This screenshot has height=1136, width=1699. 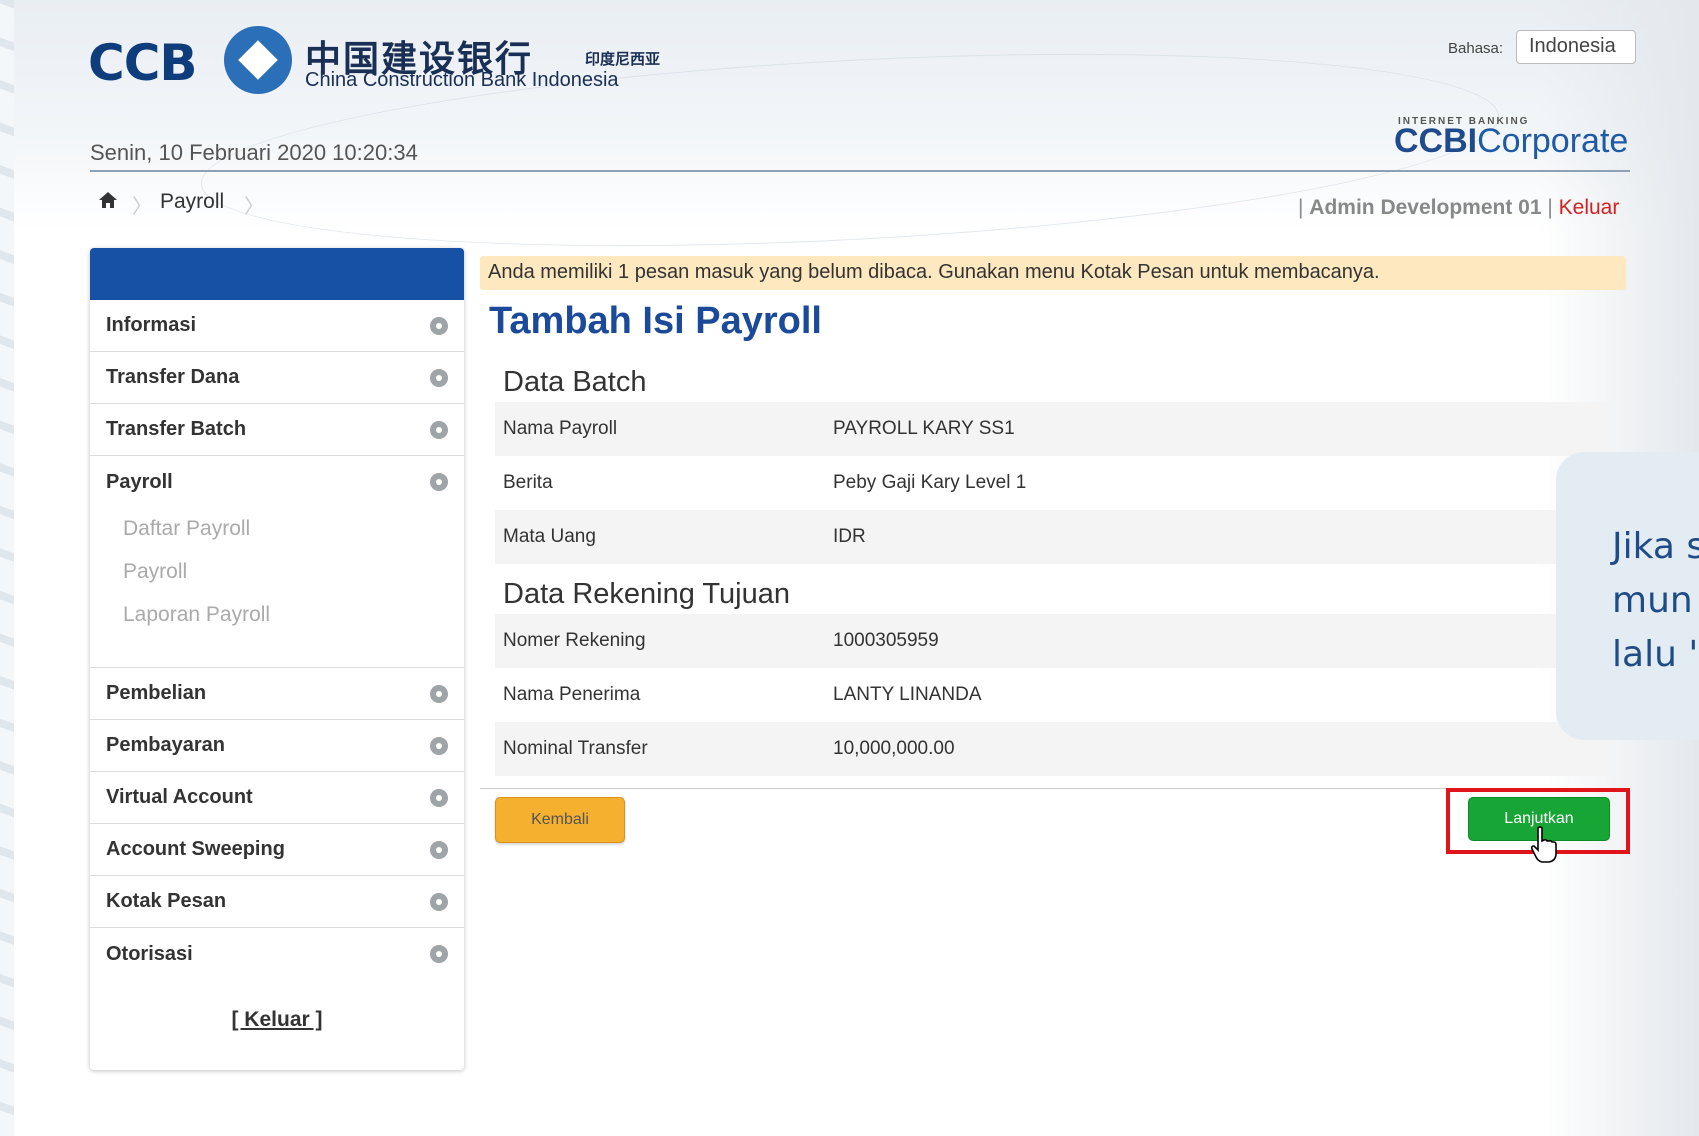 I want to click on row-value: 1000305959, so click(x=886, y=640).